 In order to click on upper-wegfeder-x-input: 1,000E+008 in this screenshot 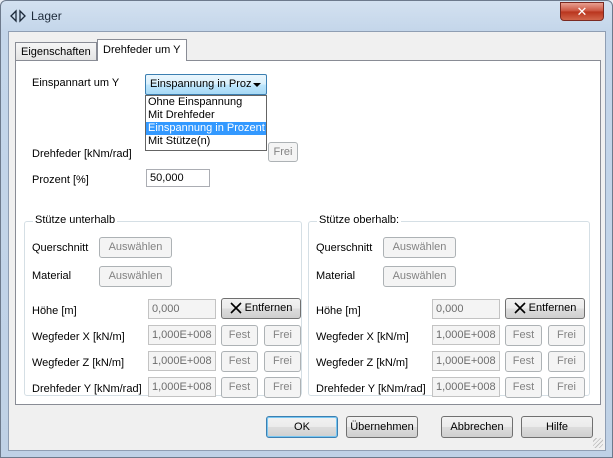, I will do `click(466, 335)`.